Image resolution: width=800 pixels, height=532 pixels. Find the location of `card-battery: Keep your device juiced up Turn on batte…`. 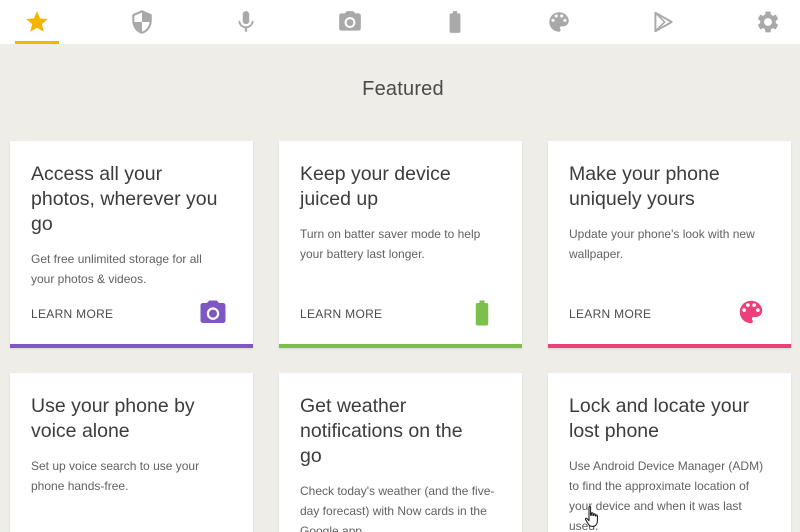

card-battery: Keep your device juiced up Turn on batte… is located at coordinates (400, 244).